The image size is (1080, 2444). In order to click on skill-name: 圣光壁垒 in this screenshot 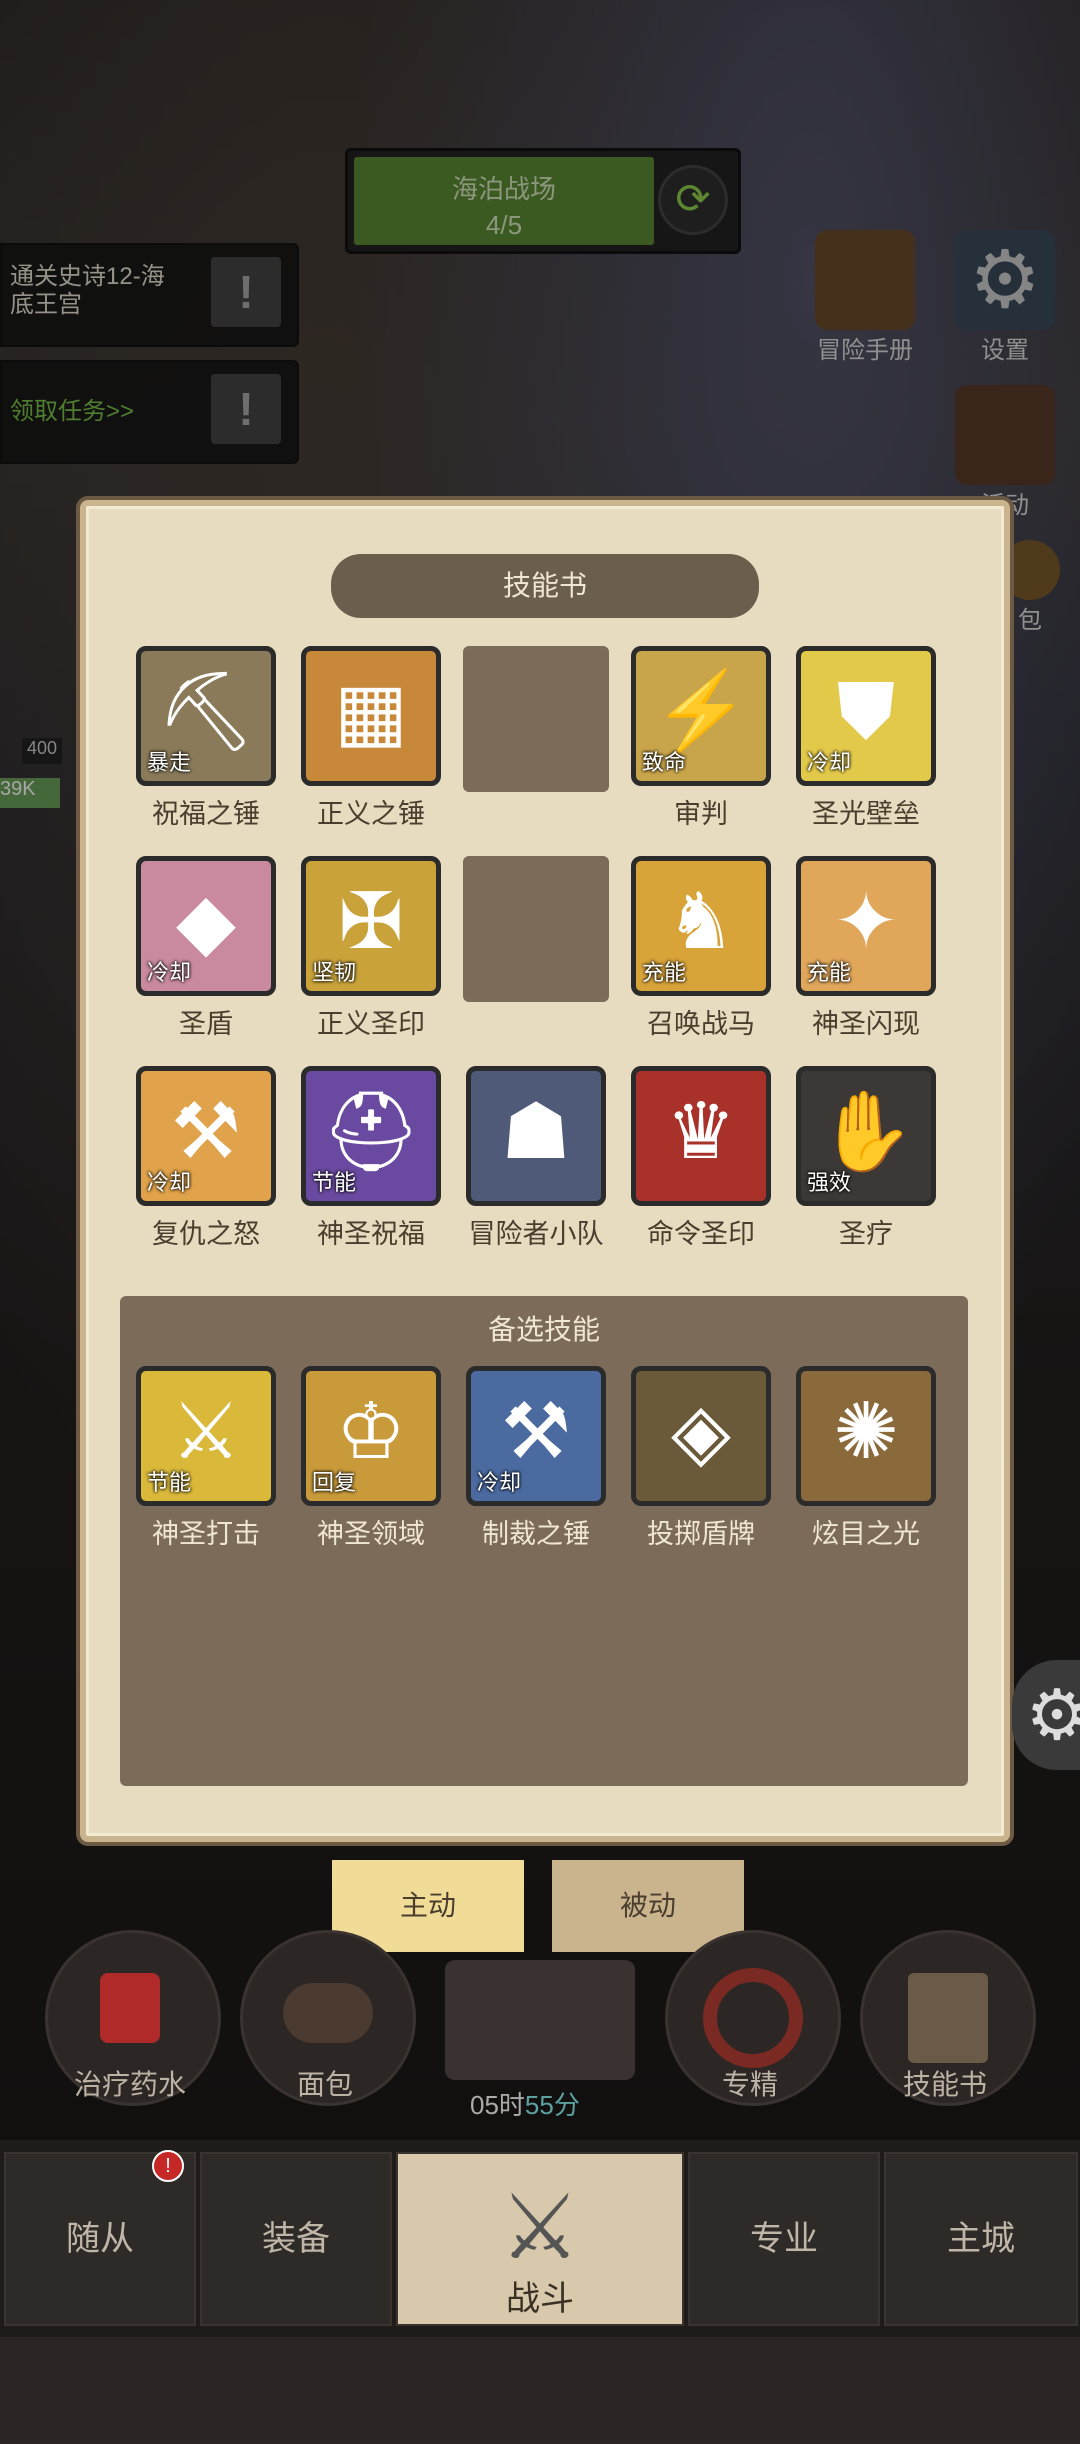, I will do `click(866, 814)`.